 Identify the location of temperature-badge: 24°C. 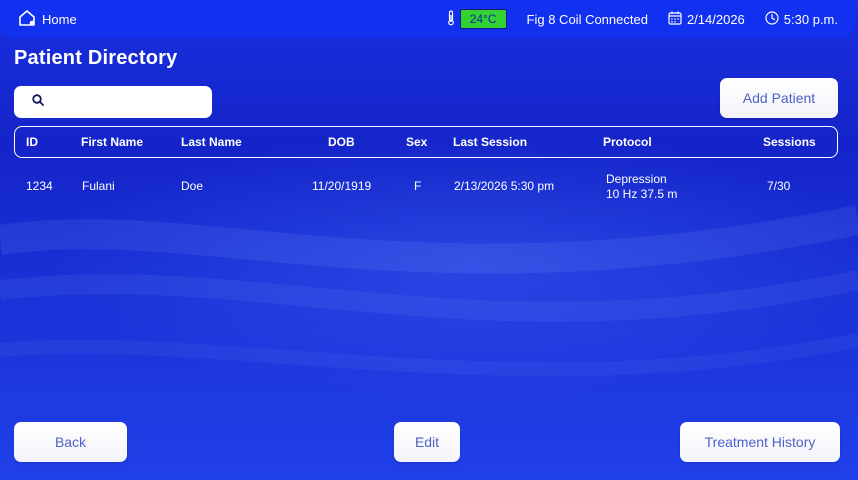
(483, 19).